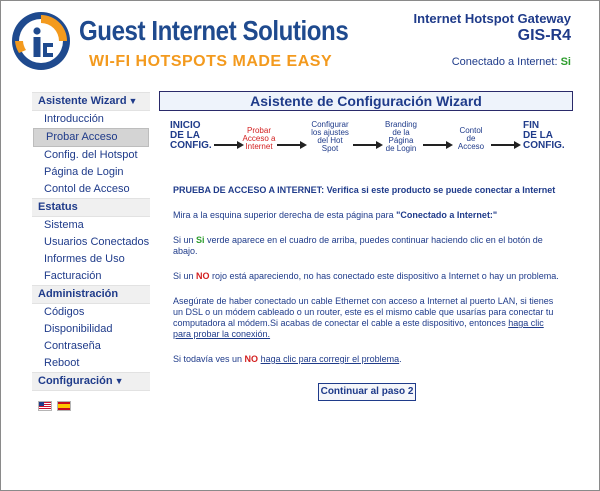  I want to click on language-flags, so click(91, 401).